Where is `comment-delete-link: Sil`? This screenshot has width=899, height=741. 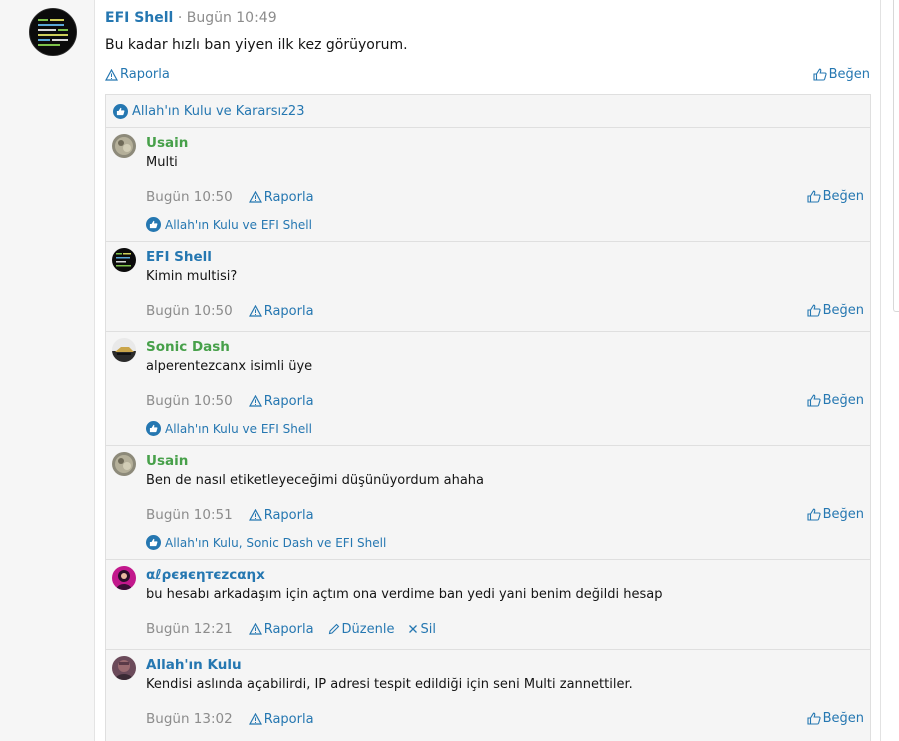
comment-delete-link: Sil is located at coordinates (422, 629).